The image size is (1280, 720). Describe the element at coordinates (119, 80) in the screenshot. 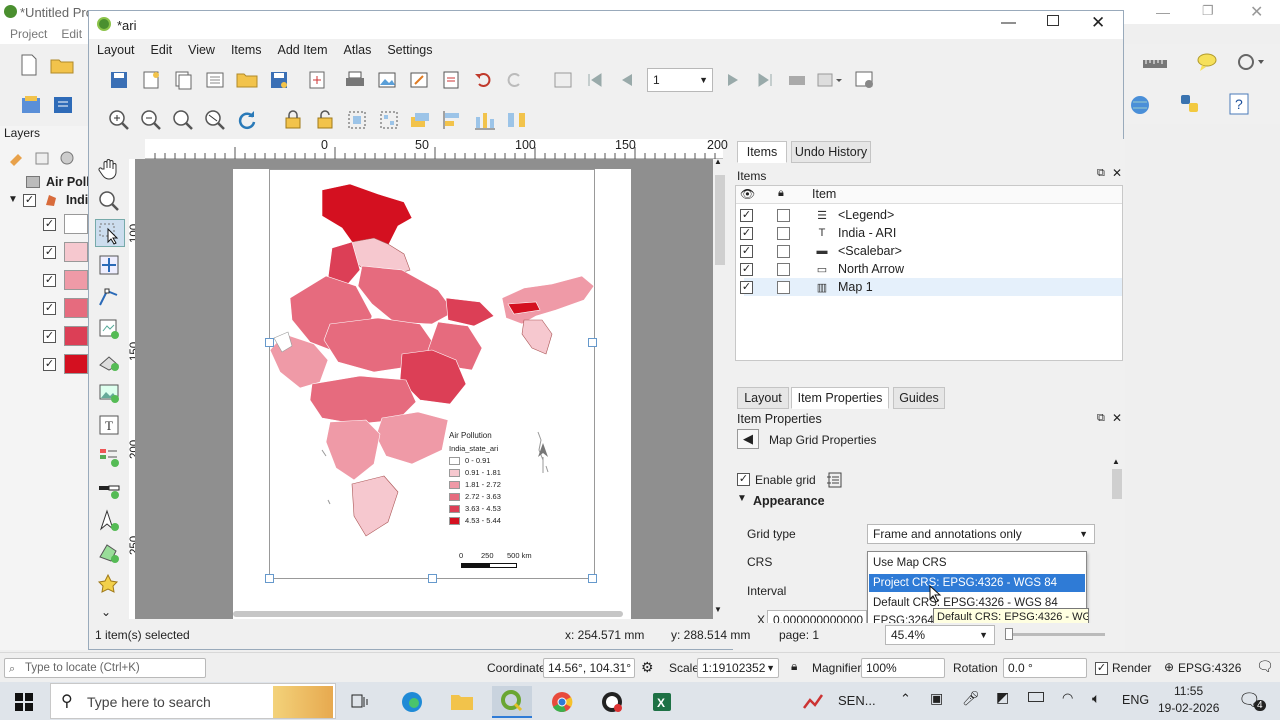

I see `save-layout-button` at that location.